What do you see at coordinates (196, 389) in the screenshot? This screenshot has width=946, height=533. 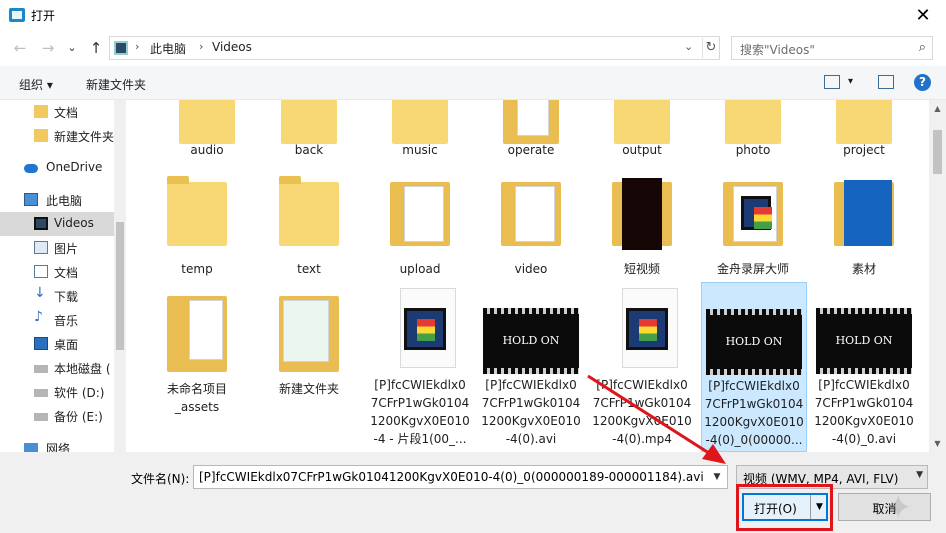 I see `file-label: 未命名项目` at bounding box center [196, 389].